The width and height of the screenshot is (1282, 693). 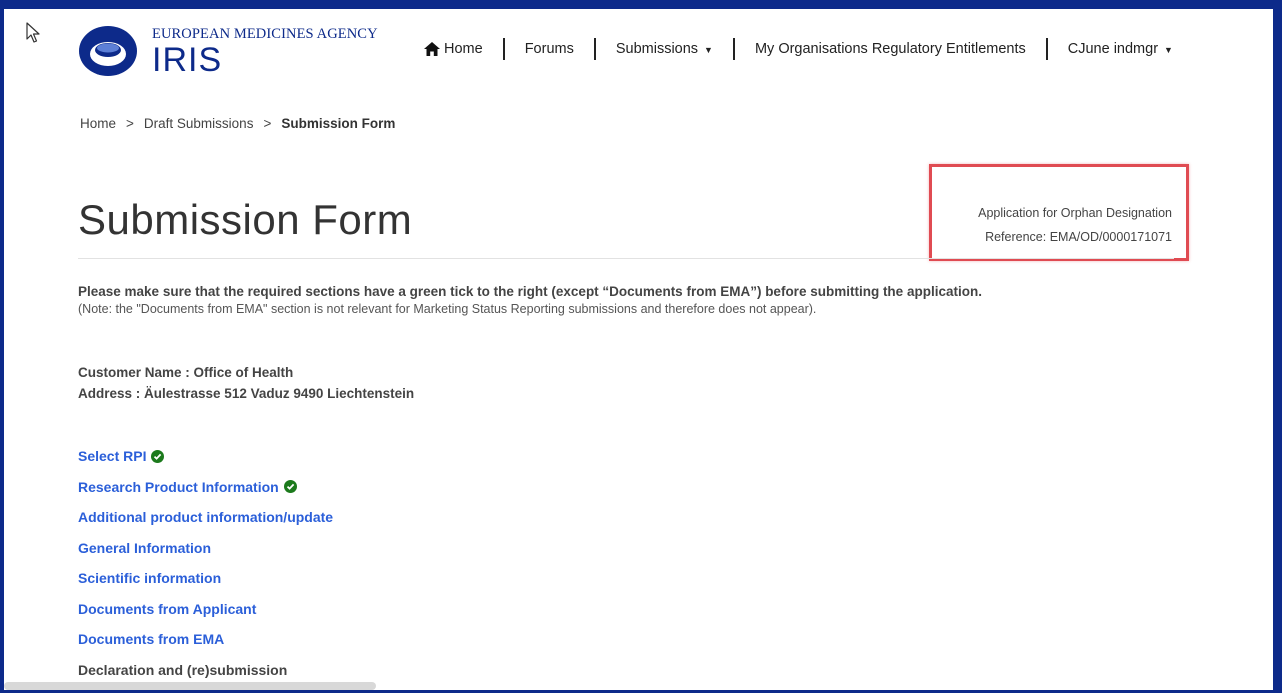 What do you see at coordinates (190, 686) in the screenshot?
I see `horizontal-scrollbar` at bounding box center [190, 686].